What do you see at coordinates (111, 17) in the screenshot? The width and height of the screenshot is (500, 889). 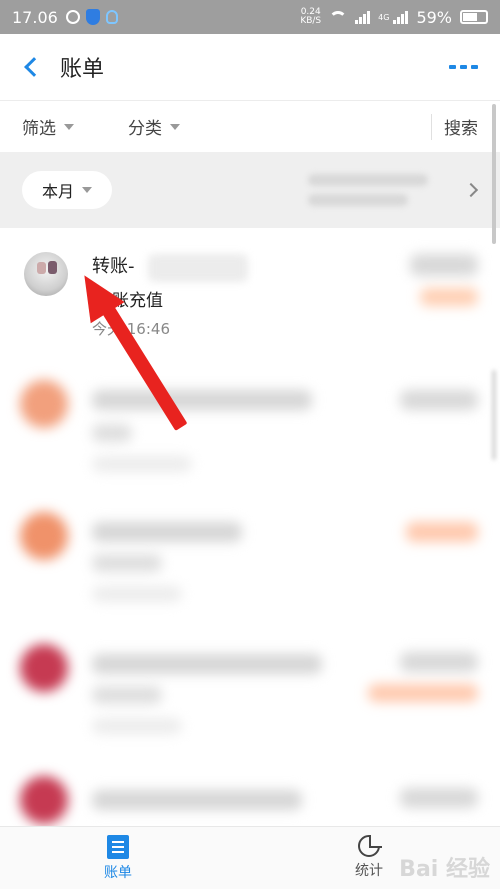 I see `qq-icon` at bounding box center [111, 17].